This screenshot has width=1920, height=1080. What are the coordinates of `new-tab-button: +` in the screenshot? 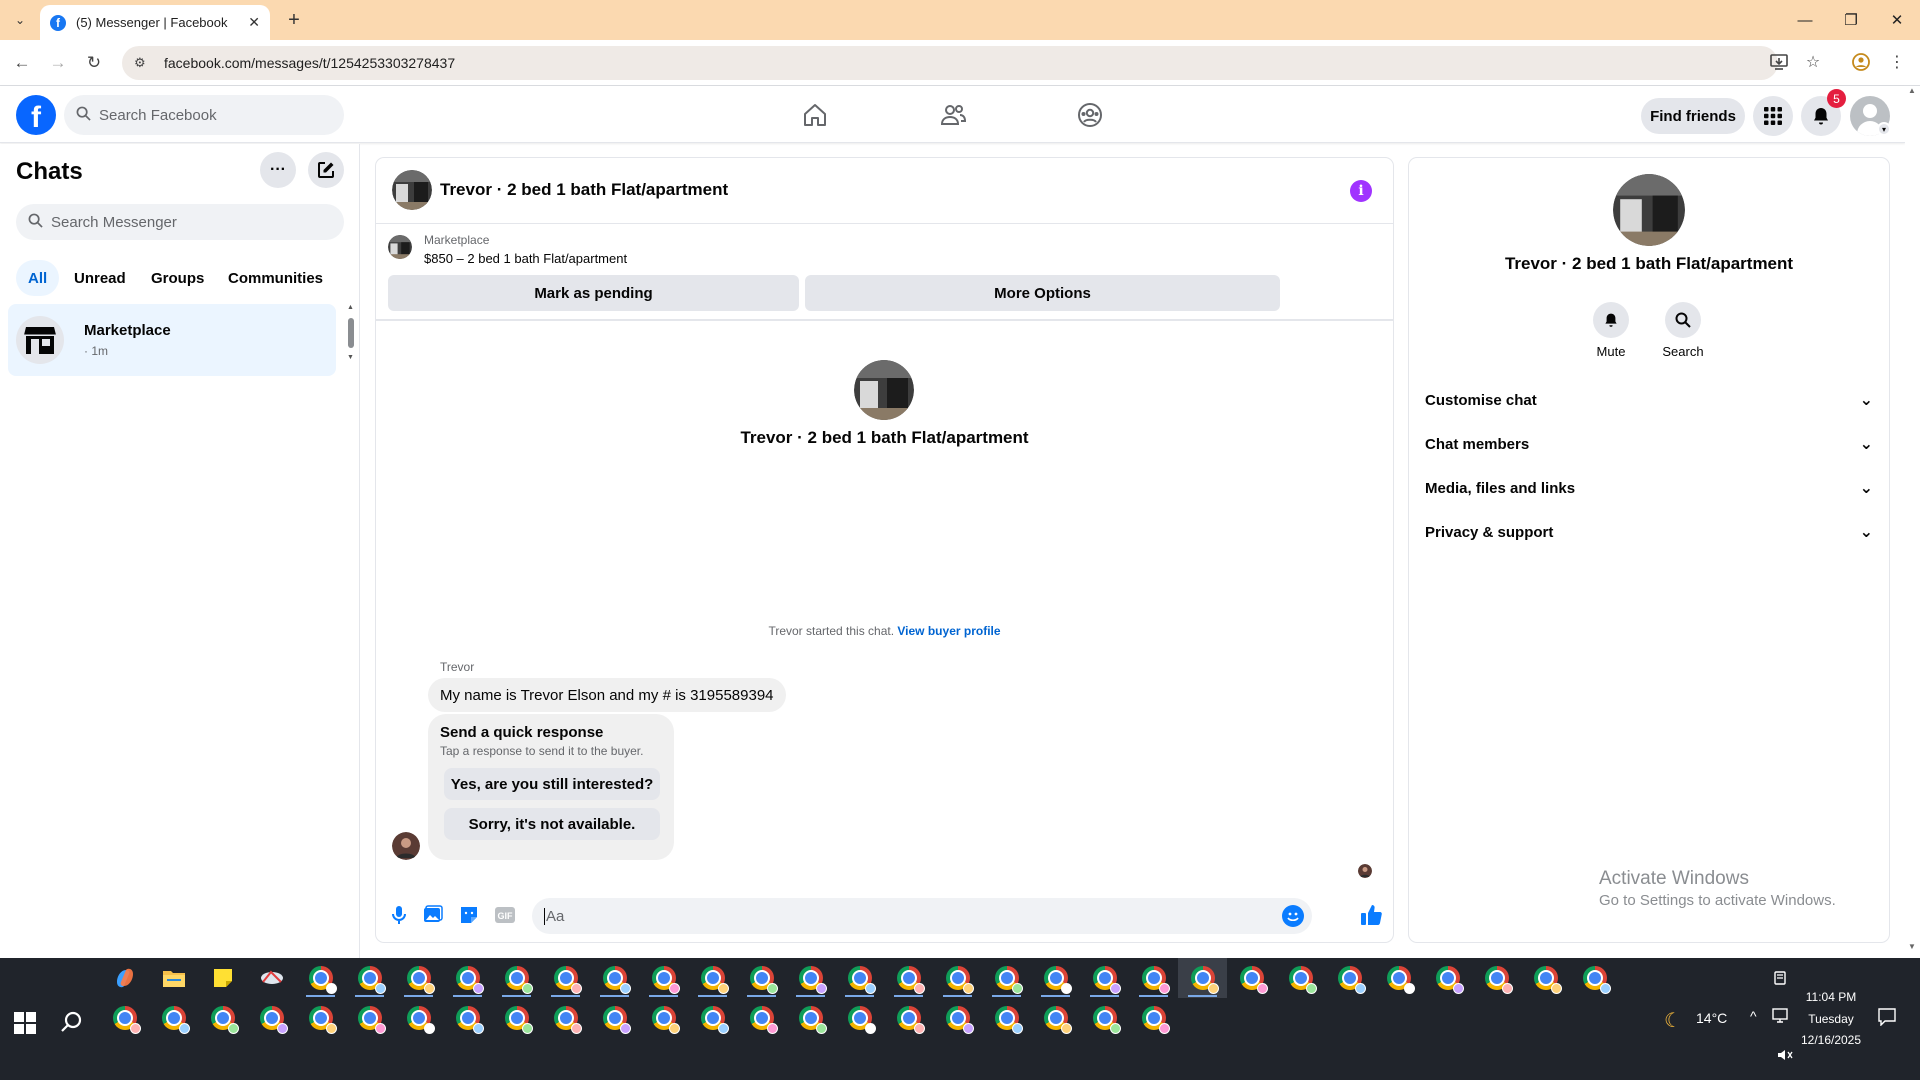 It's located at (294, 20).